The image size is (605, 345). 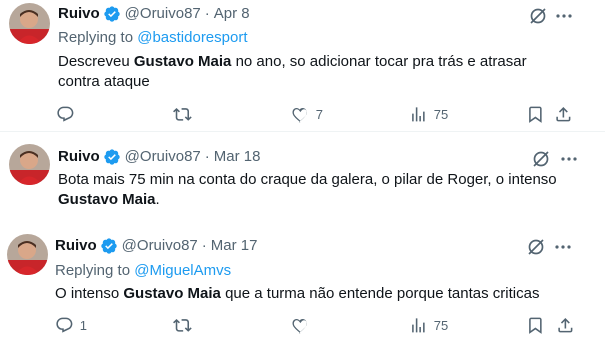 I want to click on reply-button: 1, so click(x=71, y=325).